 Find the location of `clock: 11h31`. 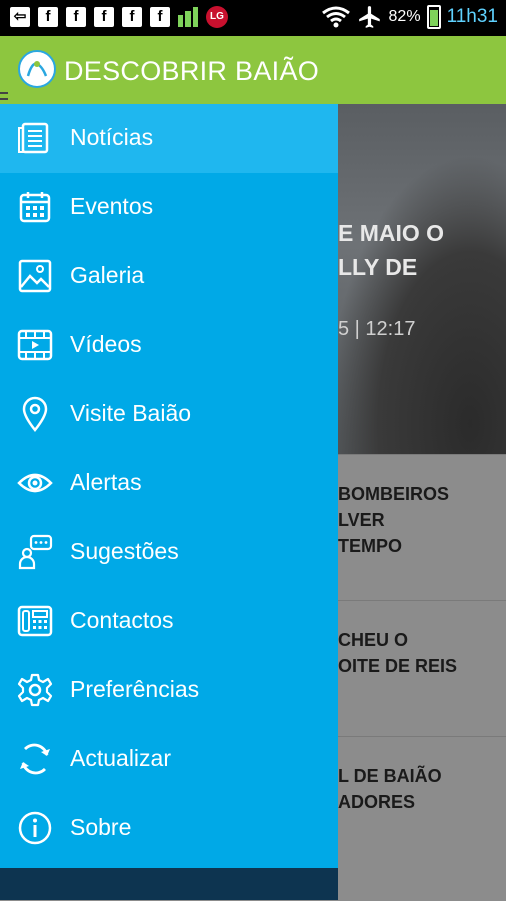

clock: 11h31 is located at coordinates (472, 16).